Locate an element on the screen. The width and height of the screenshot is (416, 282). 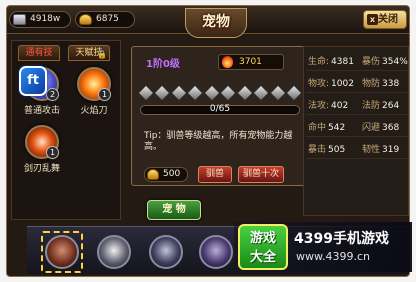
stat-value: 1002 is located at coordinates (342, 84).